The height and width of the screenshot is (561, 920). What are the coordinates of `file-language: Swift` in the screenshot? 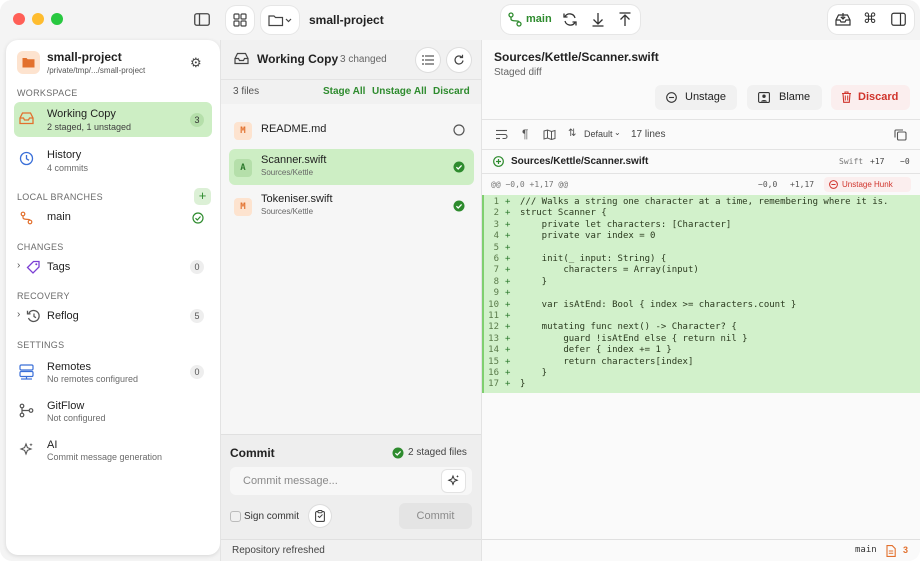 It's located at (851, 161).